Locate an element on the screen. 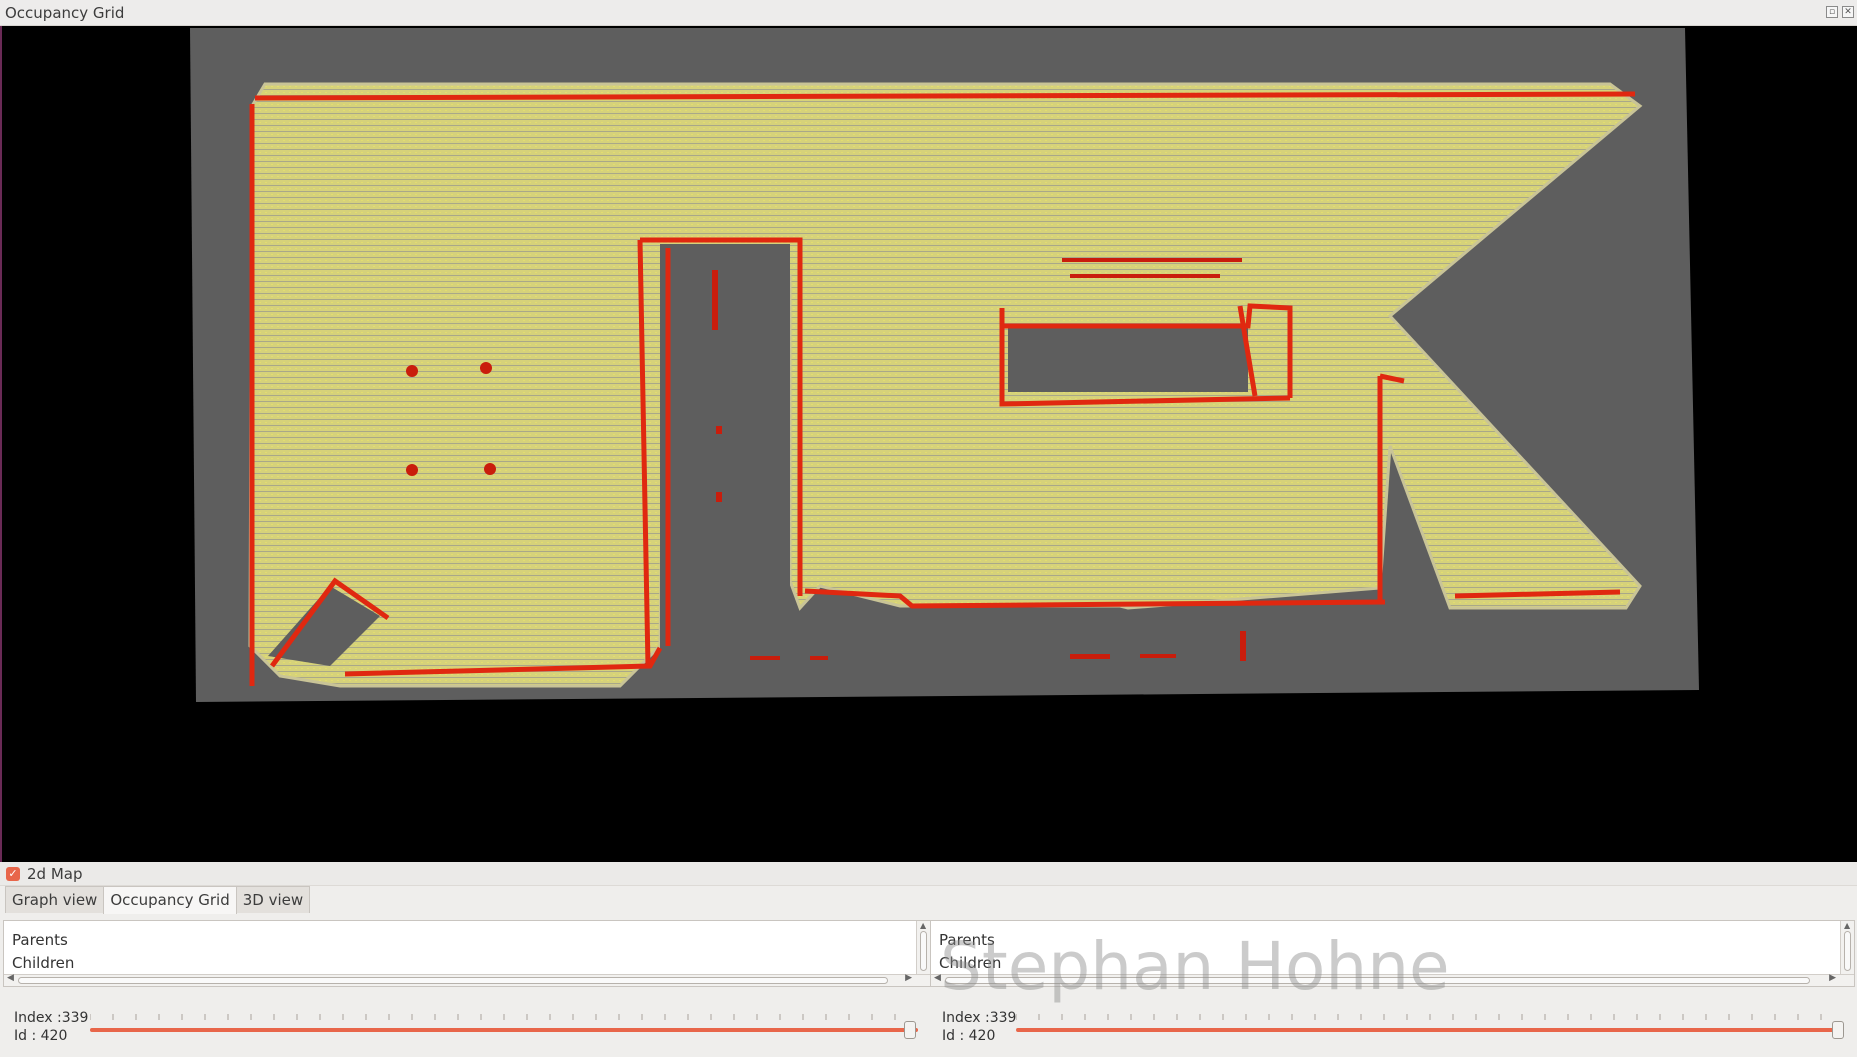 The height and width of the screenshot is (1057, 1857). dock-header: ✓ 2d Map is located at coordinates (928, 874).